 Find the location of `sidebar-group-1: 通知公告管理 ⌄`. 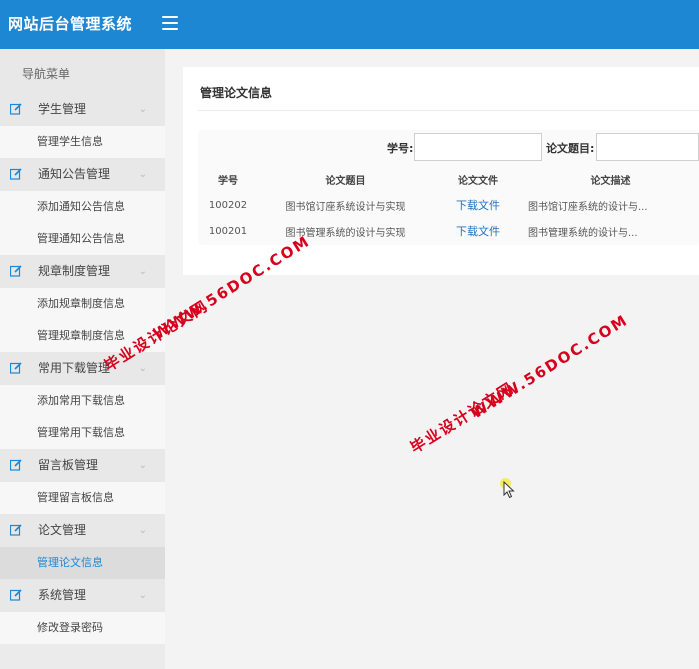

sidebar-group-1: 通知公告管理 ⌄ is located at coordinates (82, 174).